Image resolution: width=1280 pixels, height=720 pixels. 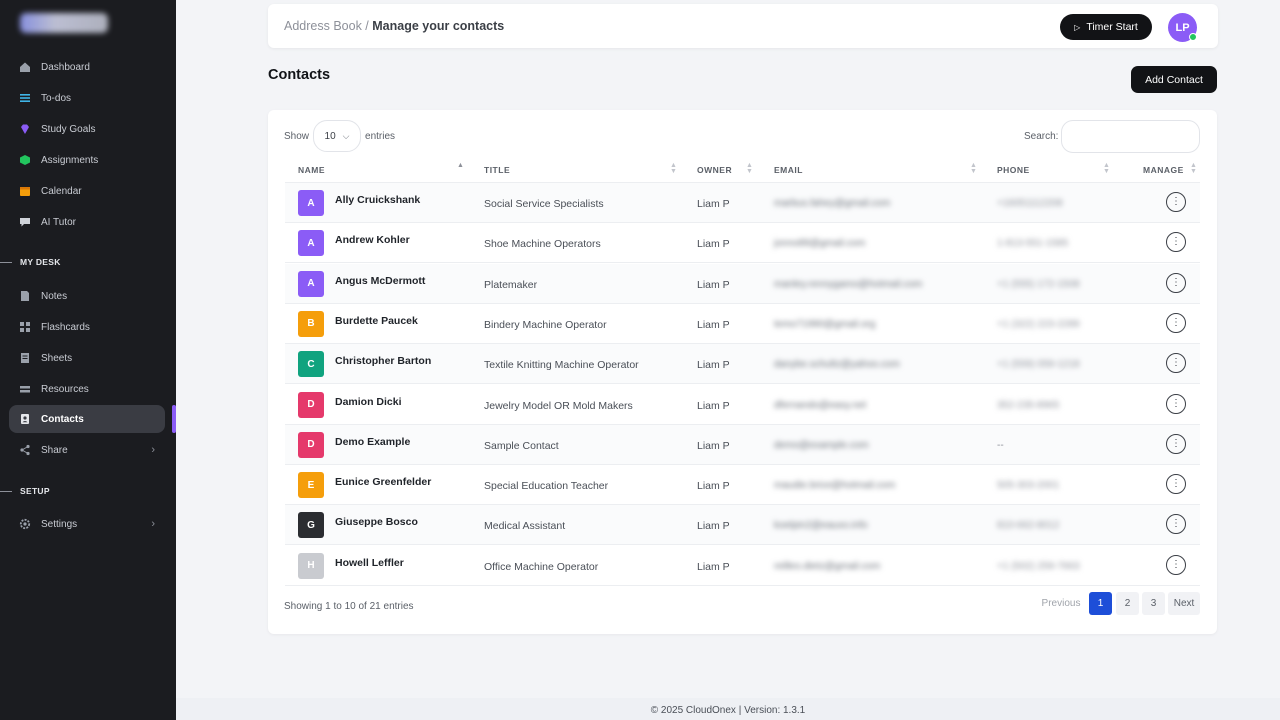 I want to click on column-header-title: TITLE, so click(x=497, y=170).